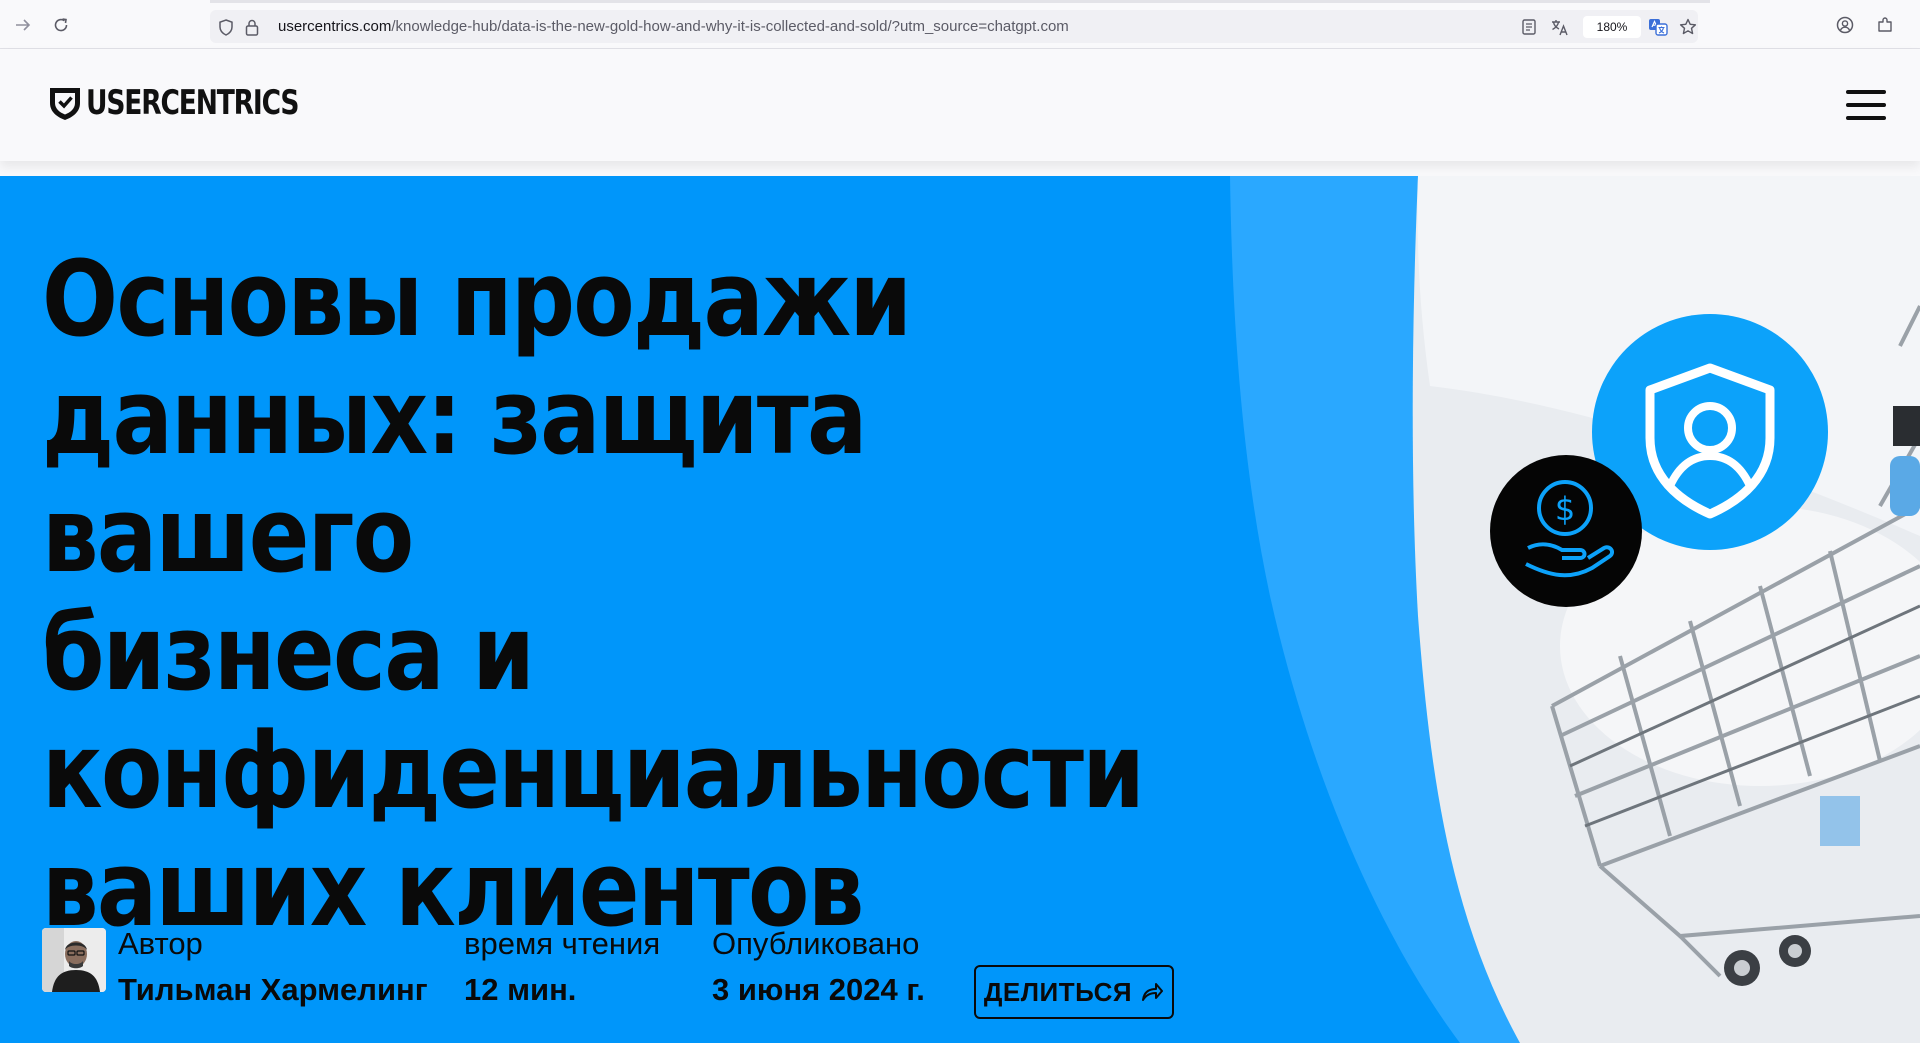  What do you see at coordinates (818, 989) in the screenshot?
I see `published-date: 3 июня 2024 г.` at bounding box center [818, 989].